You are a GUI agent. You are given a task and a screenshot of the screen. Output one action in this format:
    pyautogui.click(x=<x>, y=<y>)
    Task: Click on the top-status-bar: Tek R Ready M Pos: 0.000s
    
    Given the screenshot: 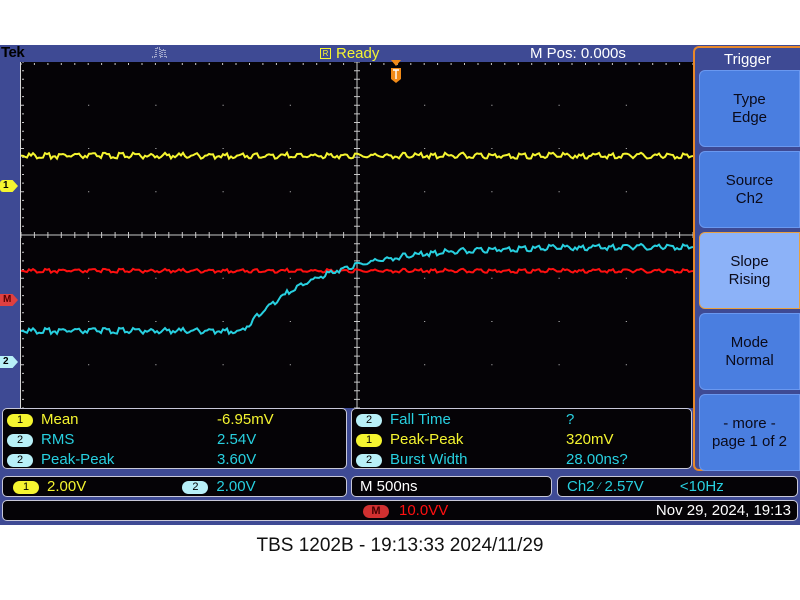 What is the action you would take?
    pyautogui.click(x=346, y=53)
    